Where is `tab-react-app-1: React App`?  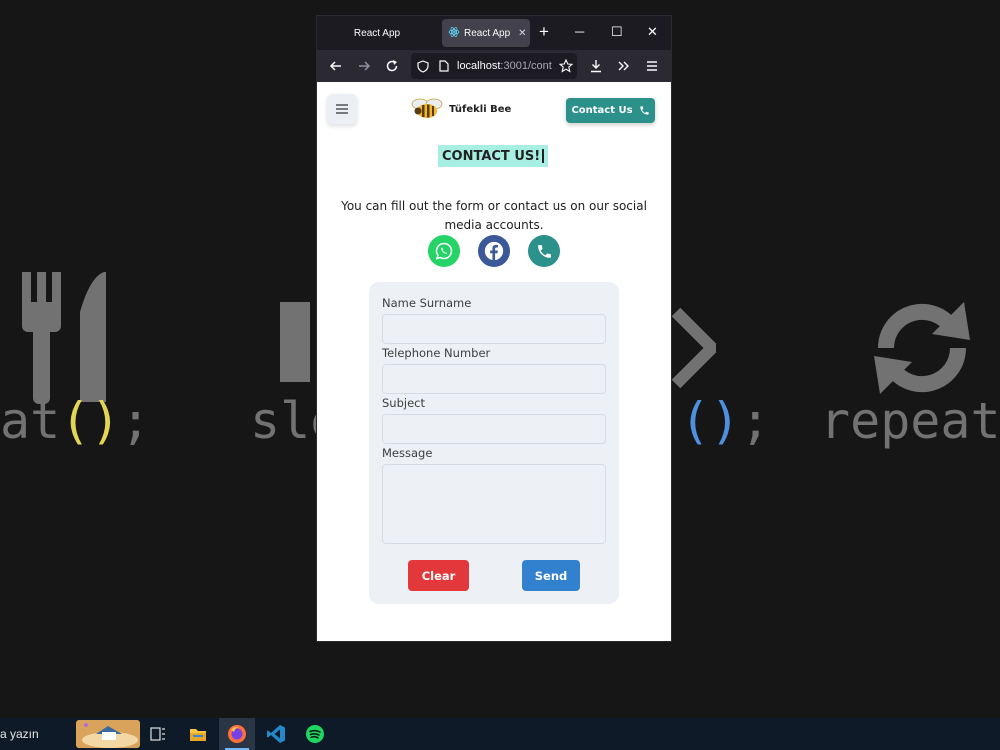 tab-react-app-1: React App is located at coordinates (377, 33).